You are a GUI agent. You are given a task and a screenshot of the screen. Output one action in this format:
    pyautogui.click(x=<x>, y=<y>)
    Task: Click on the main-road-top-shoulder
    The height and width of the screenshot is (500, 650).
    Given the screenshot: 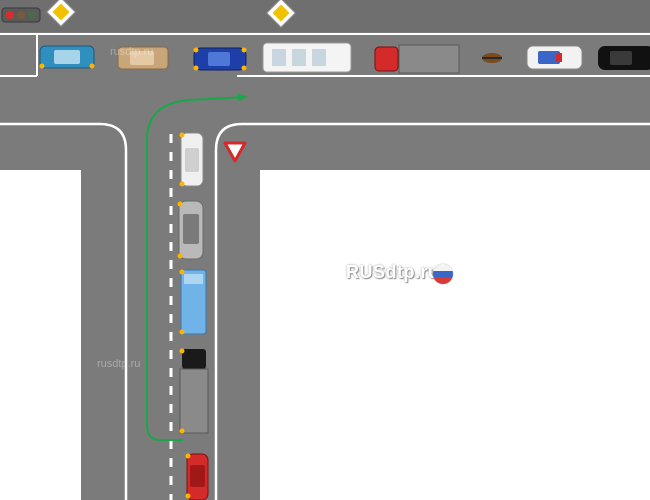 What is the action you would take?
    pyautogui.click(x=325, y=16)
    